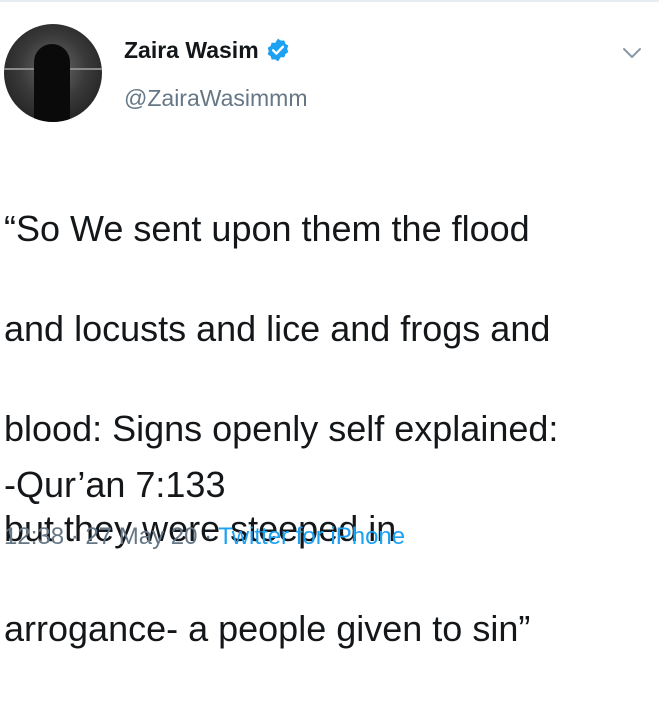 The width and height of the screenshot is (659, 704). What do you see at coordinates (329, 1) in the screenshot?
I see `top-divider` at bounding box center [329, 1].